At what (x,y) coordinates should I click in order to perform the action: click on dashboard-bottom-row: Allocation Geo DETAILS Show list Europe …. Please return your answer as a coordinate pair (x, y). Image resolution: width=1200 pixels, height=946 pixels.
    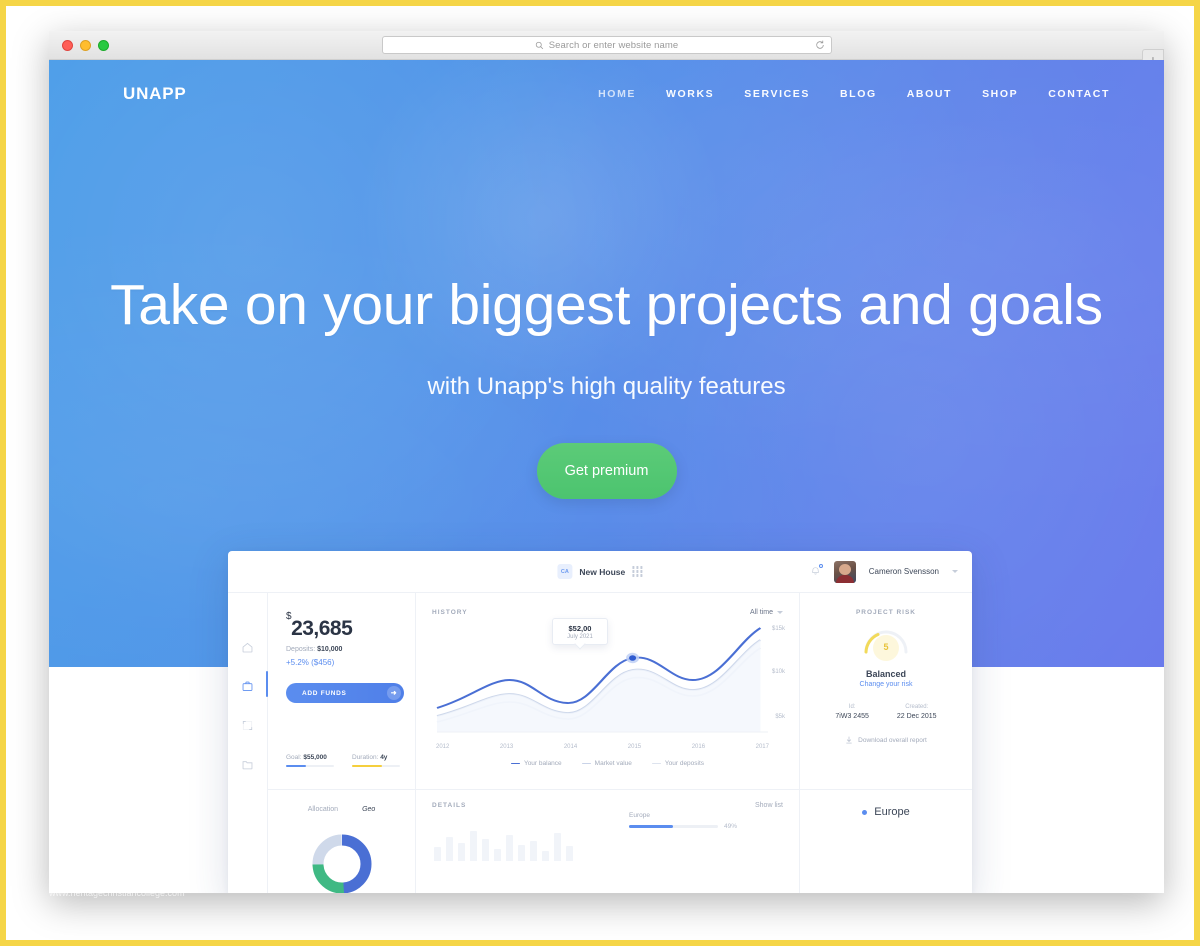
    Looking at the image, I should click on (620, 841).